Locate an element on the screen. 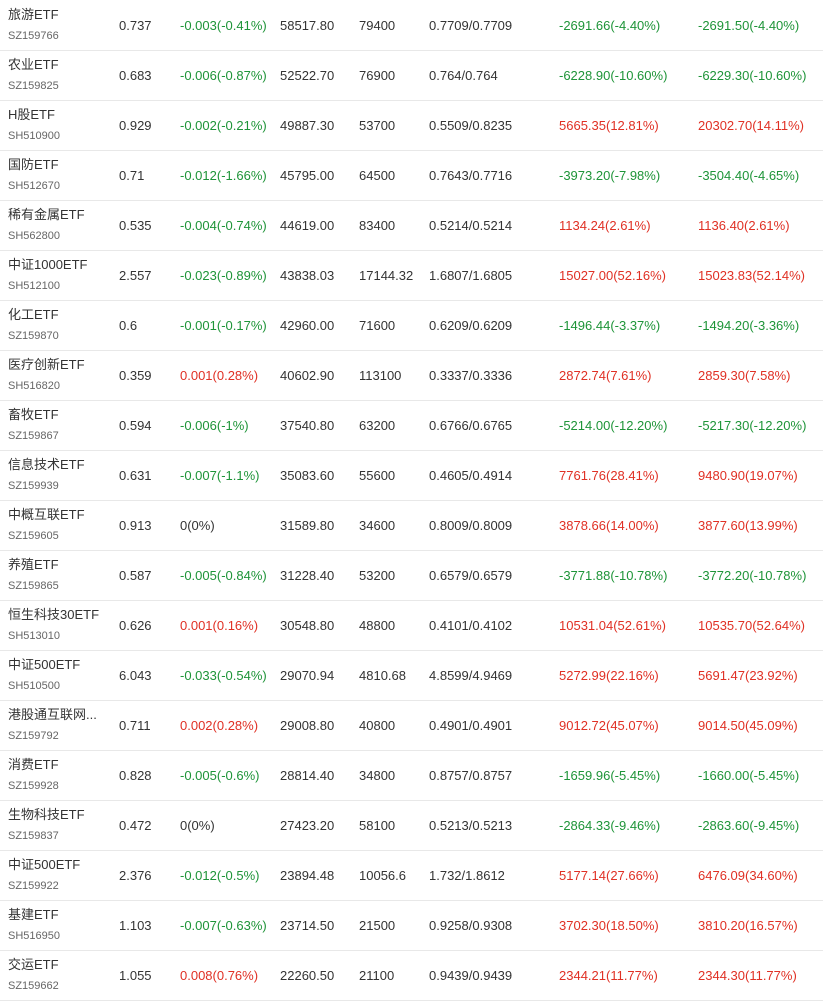  shares-held: 21100 is located at coordinates (377, 975).